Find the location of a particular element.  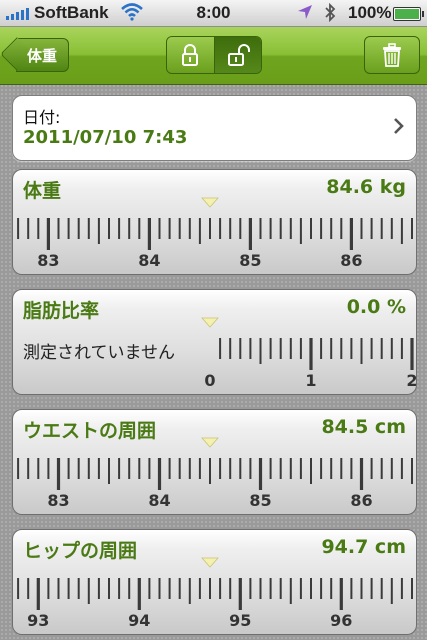

lock-segmented-control is located at coordinates (214, 55).